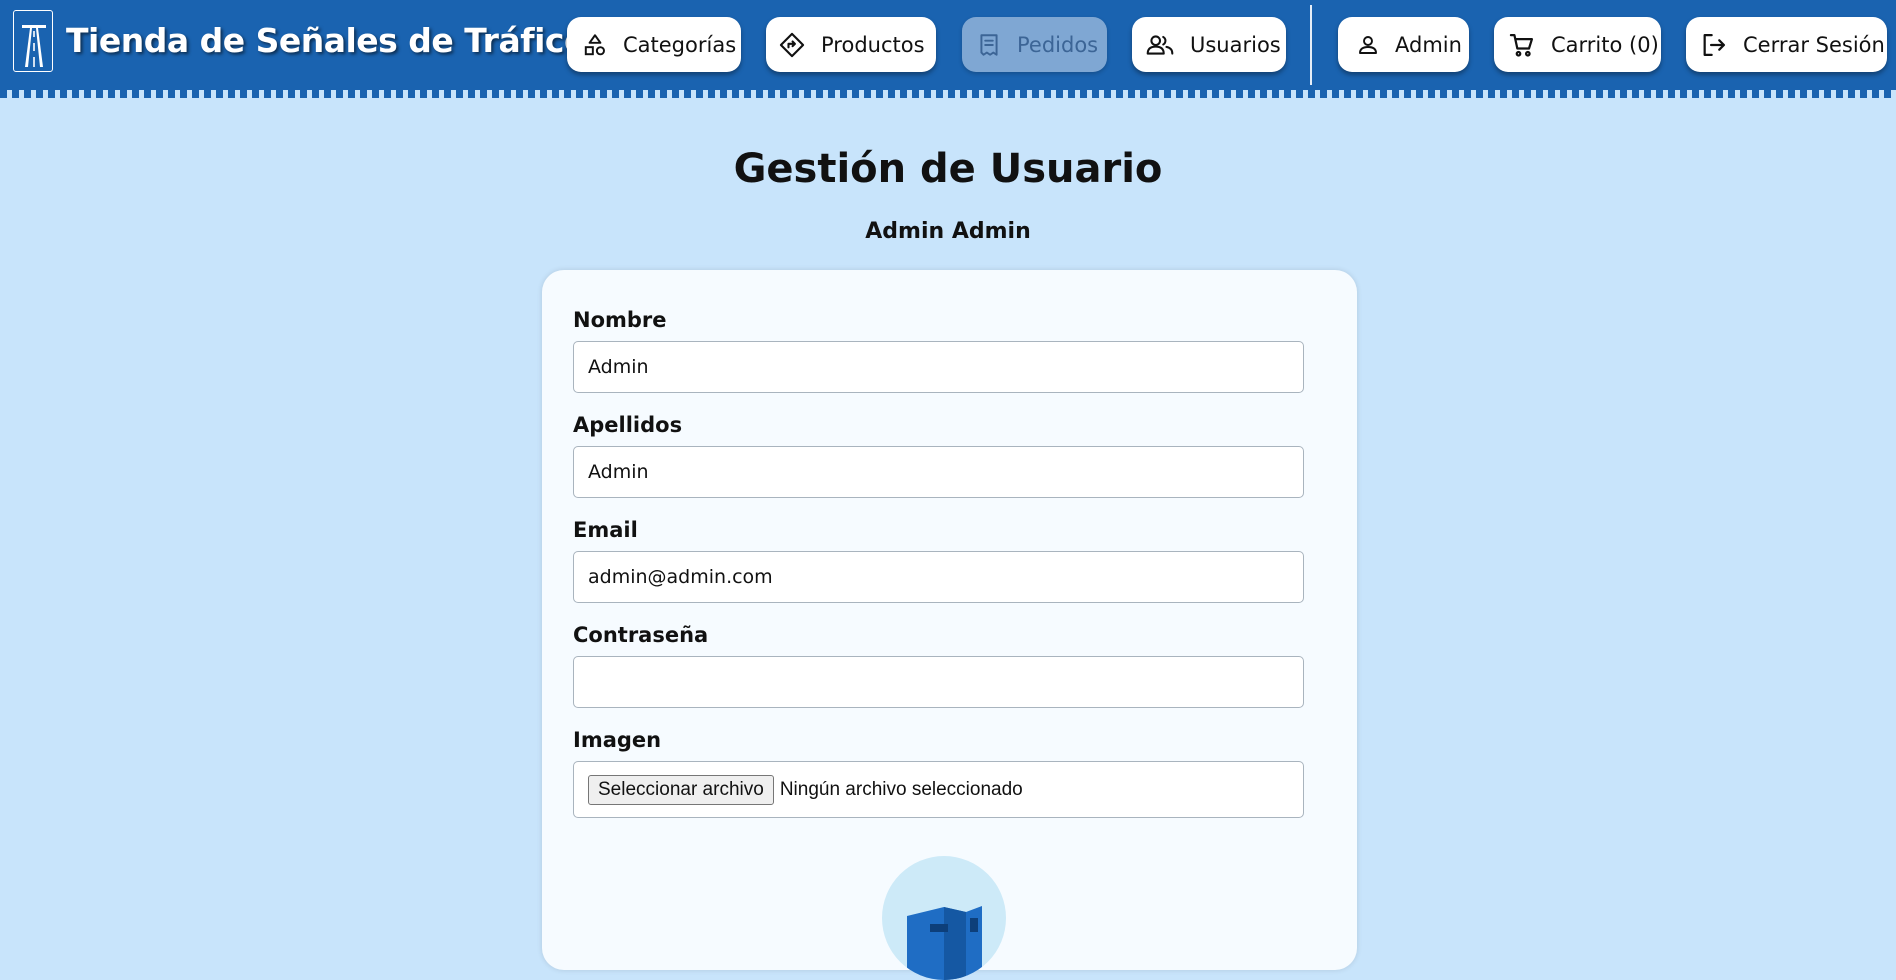 The image size is (1896, 980). I want to click on users-icon, so click(1160, 44).